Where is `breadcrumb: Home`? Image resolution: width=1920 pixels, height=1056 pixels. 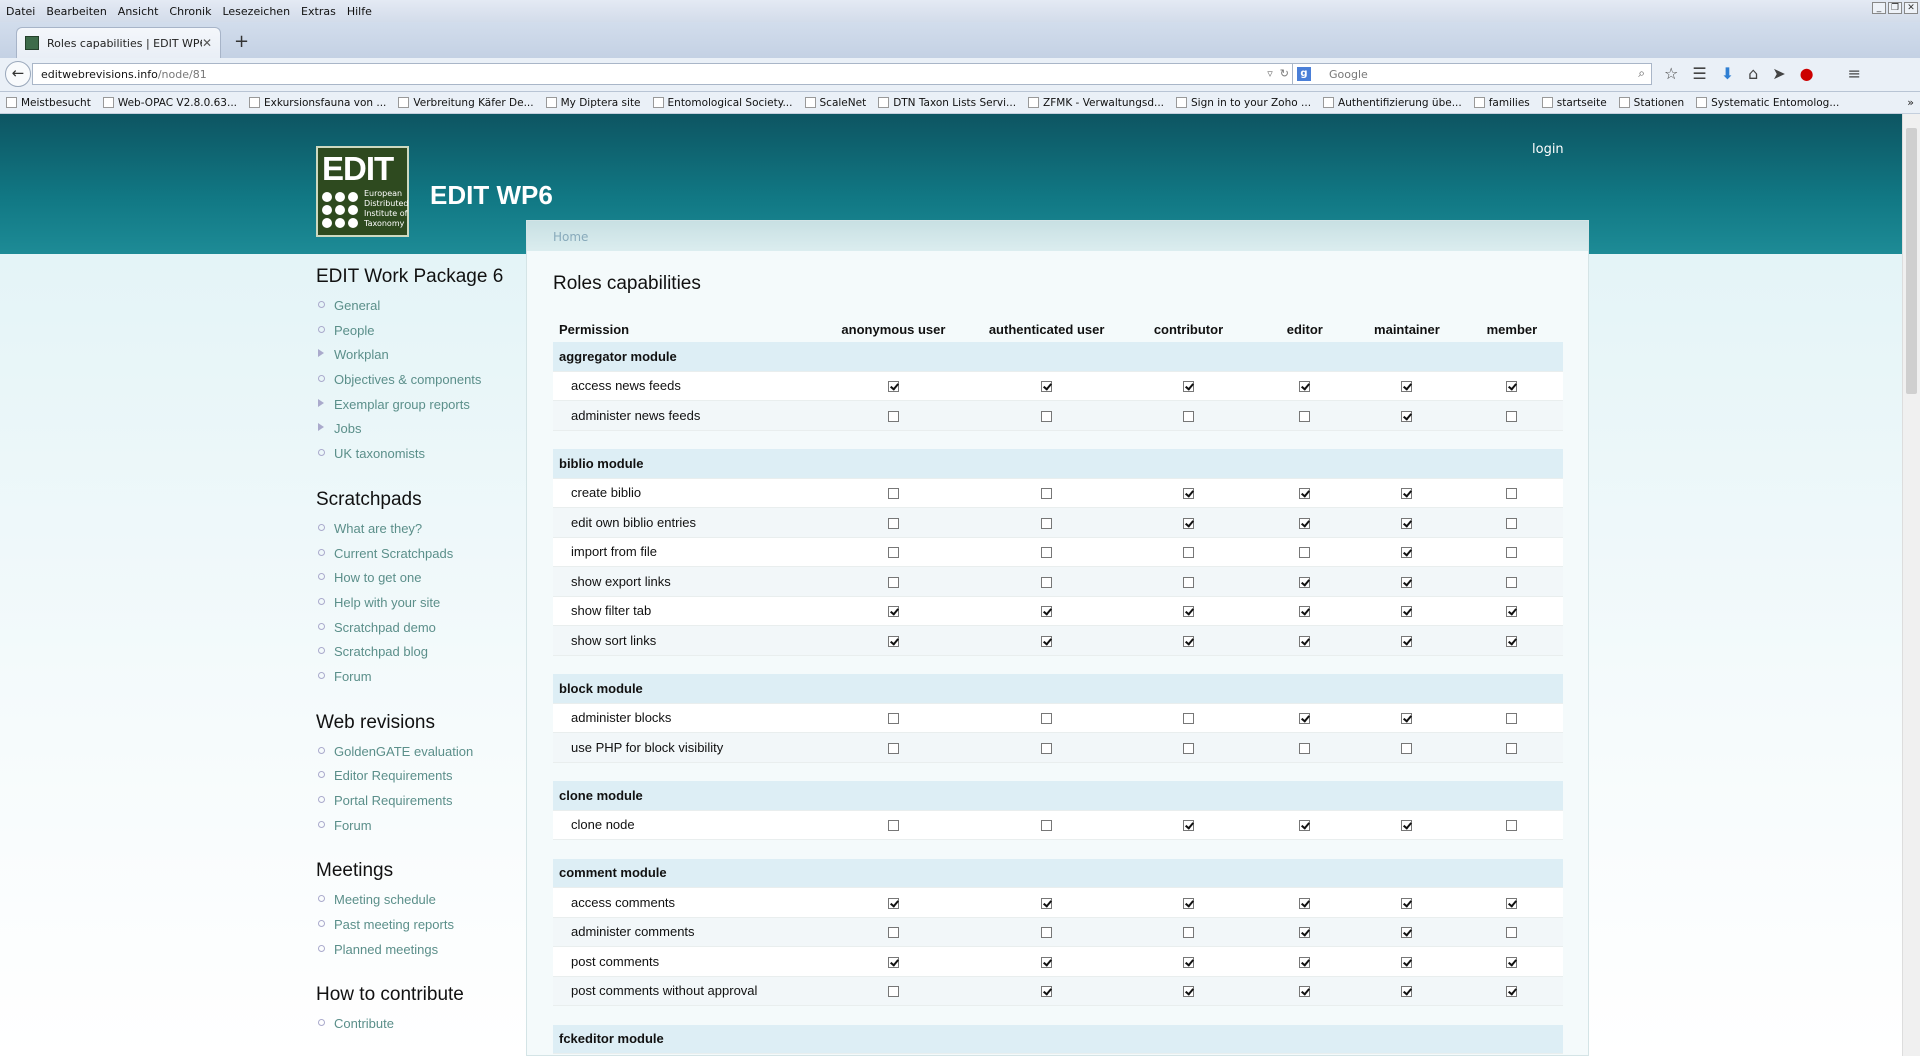
breadcrumb: Home is located at coordinates (1057, 236).